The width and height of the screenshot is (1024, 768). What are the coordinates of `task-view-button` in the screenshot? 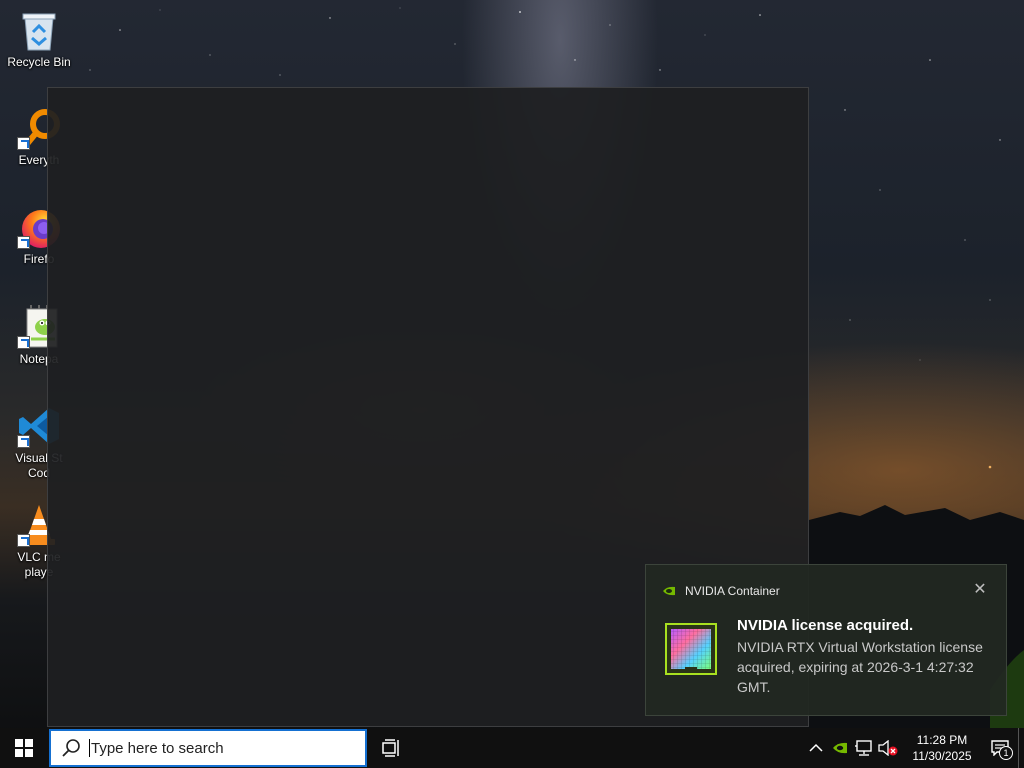 It's located at (392, 748).